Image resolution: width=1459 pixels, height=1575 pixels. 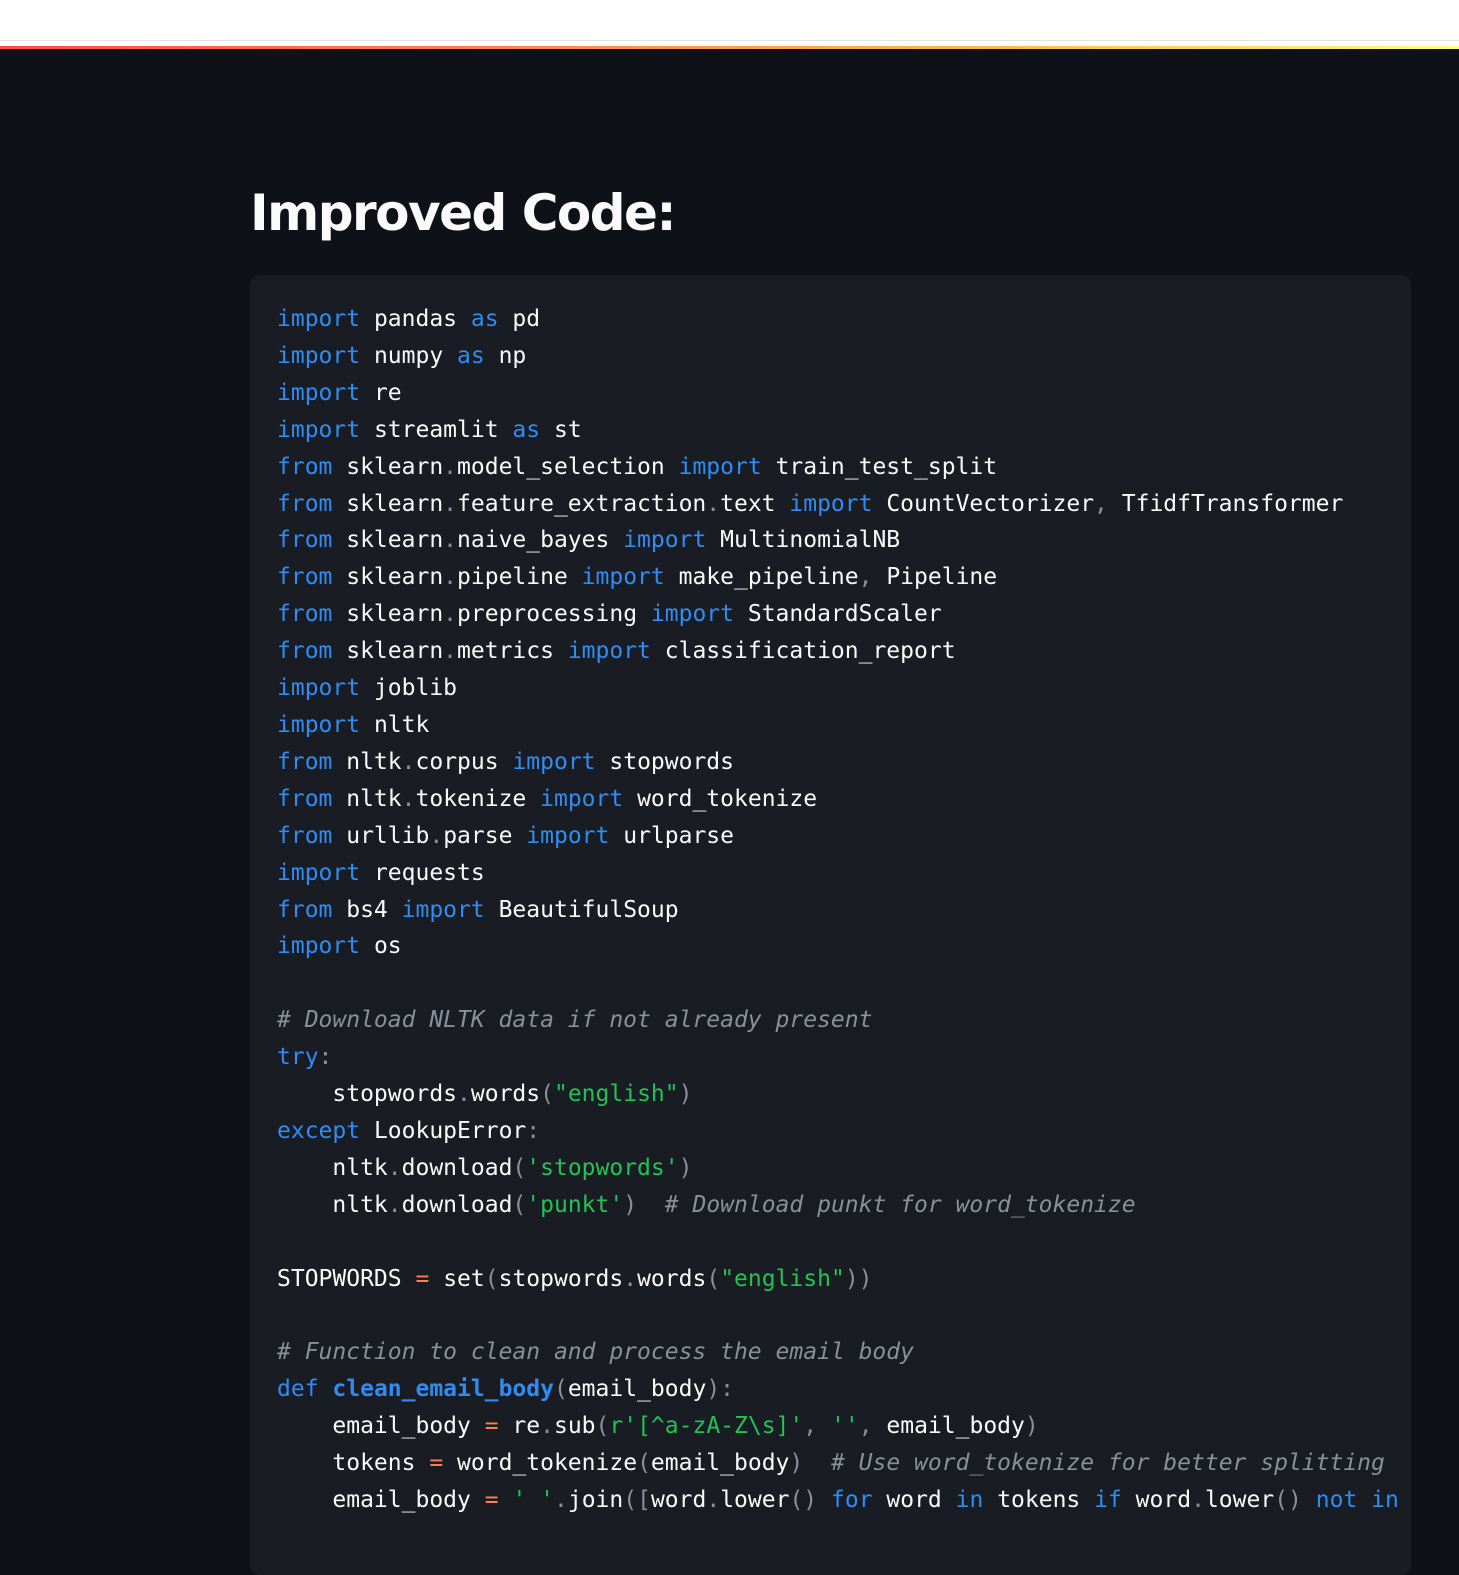 What do you see at coordinates (346, 1278) in the screenshot?
I see `code-token: STOPWORDS` at bounding box center [346, 1278].